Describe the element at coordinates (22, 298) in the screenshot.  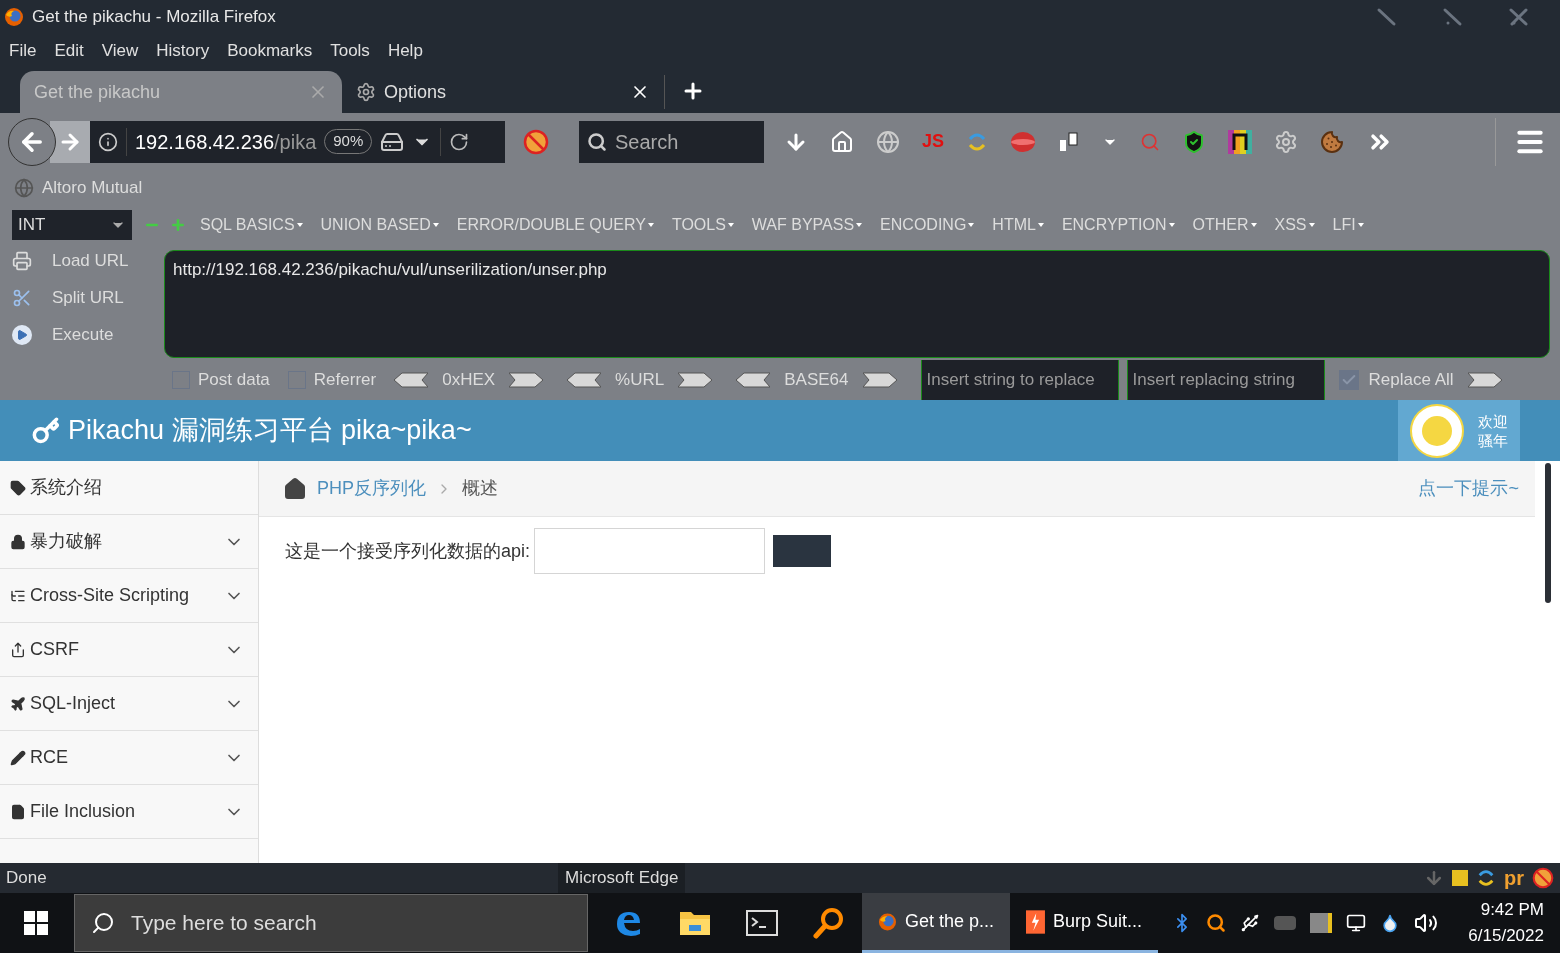
I see `scissors-icon` at that location.